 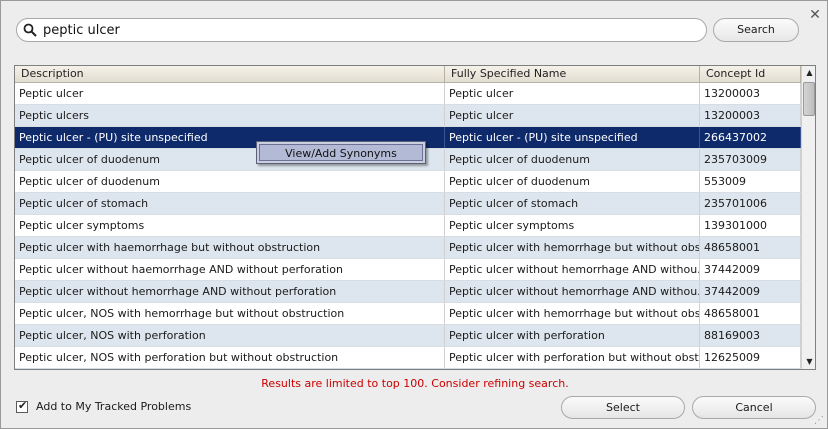 I want to click on view-add-synonyms-menu-item: View/Add Synonyms, so click(x=341, y=152).